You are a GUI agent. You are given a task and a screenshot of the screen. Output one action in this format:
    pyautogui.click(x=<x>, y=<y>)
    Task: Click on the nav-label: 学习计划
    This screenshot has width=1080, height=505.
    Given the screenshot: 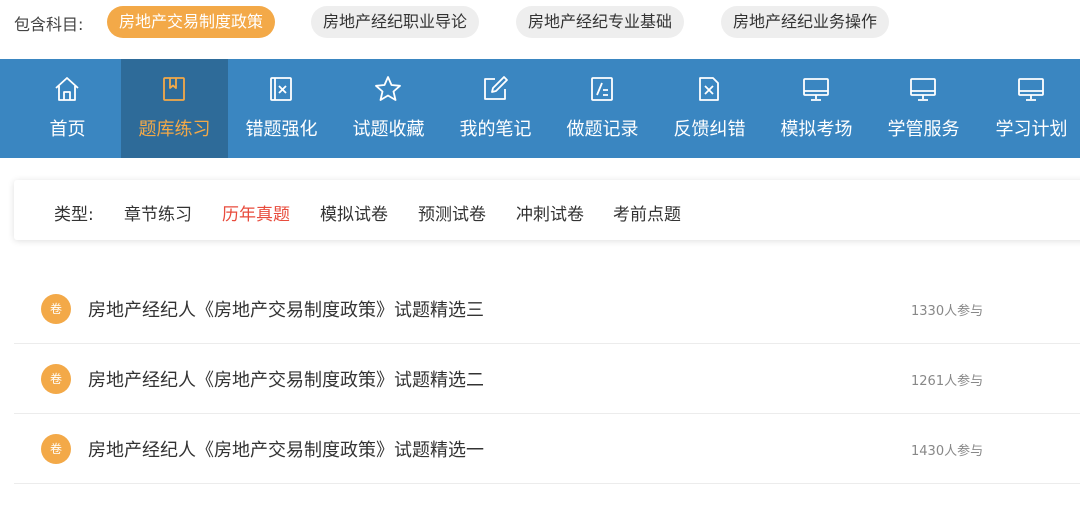 What is the action you would take?
    pyautogui.click(x=1031, y=129)
    